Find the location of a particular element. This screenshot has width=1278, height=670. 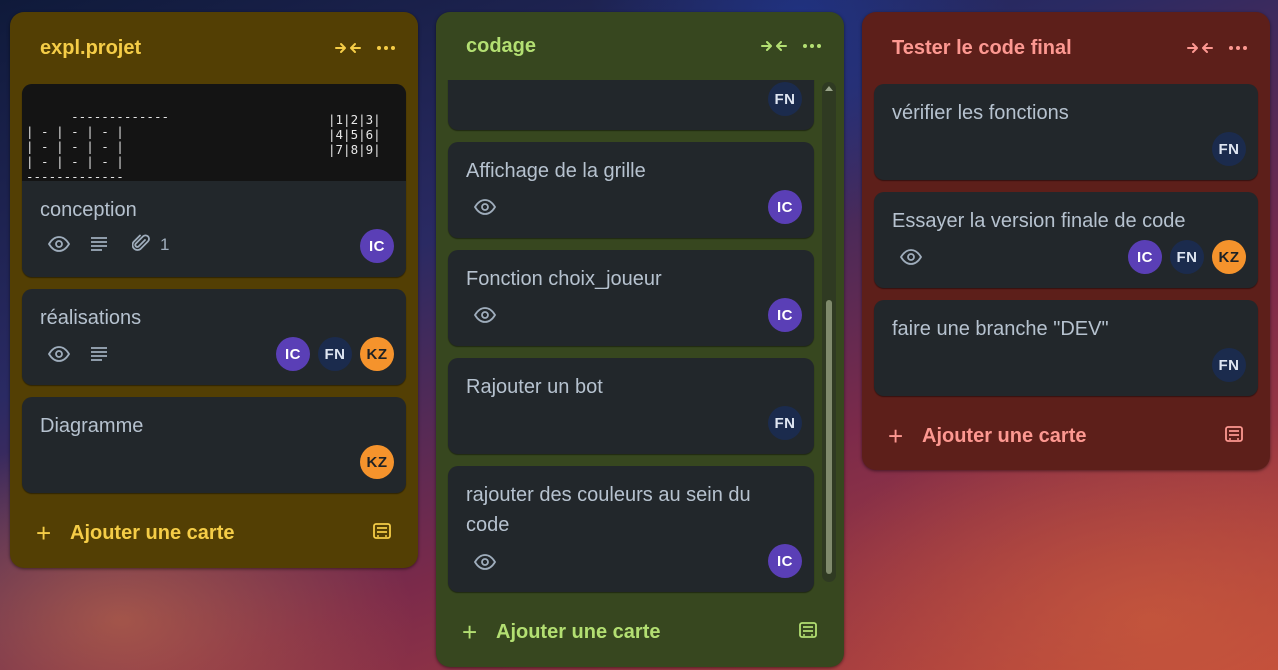

card-title: réalisations is located at coordinates (91, 318).